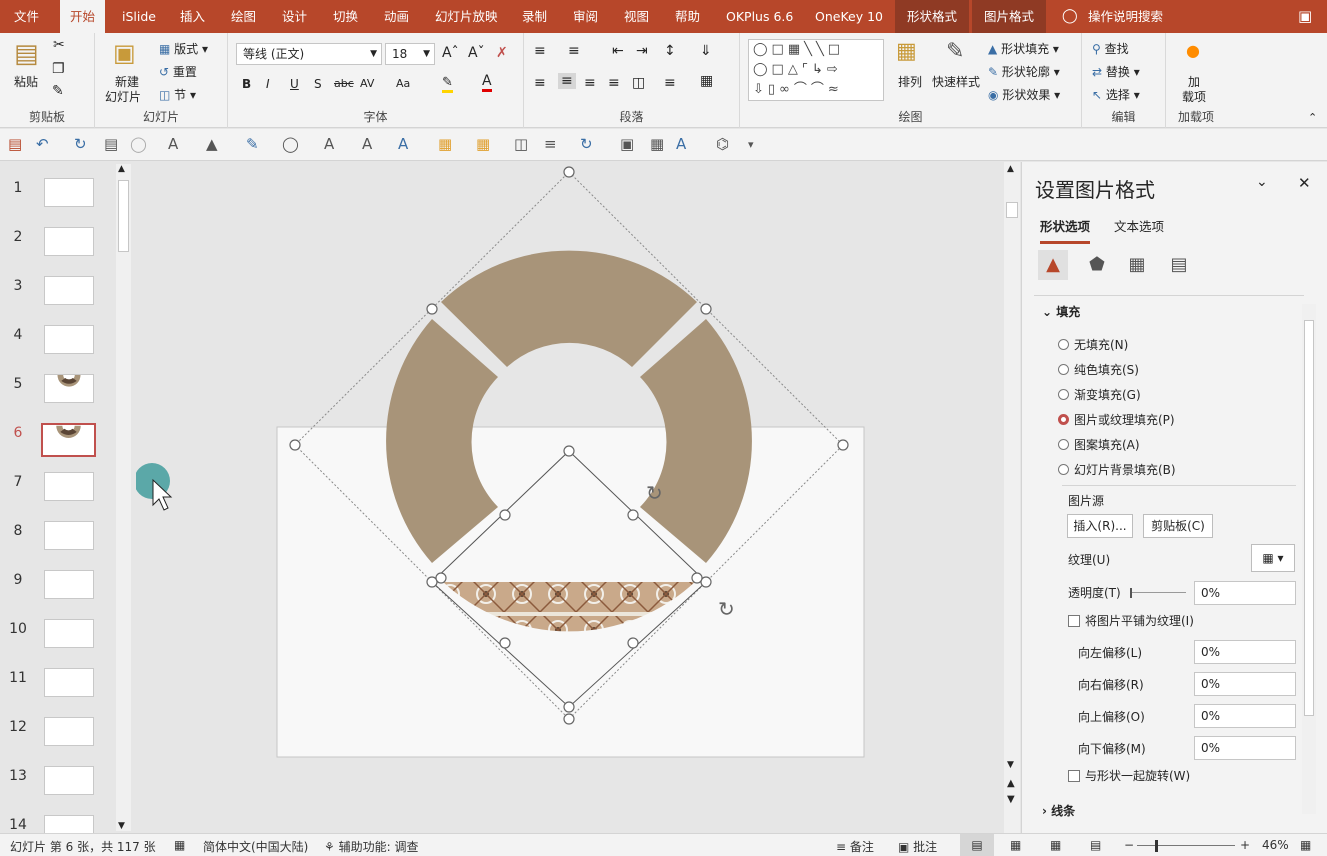 This screenshot has height=856, width=1327. Describe the element at coordinates (1116, 94) in the screenshot. I see `select-button: ↖ 选择 ▾` at that location.